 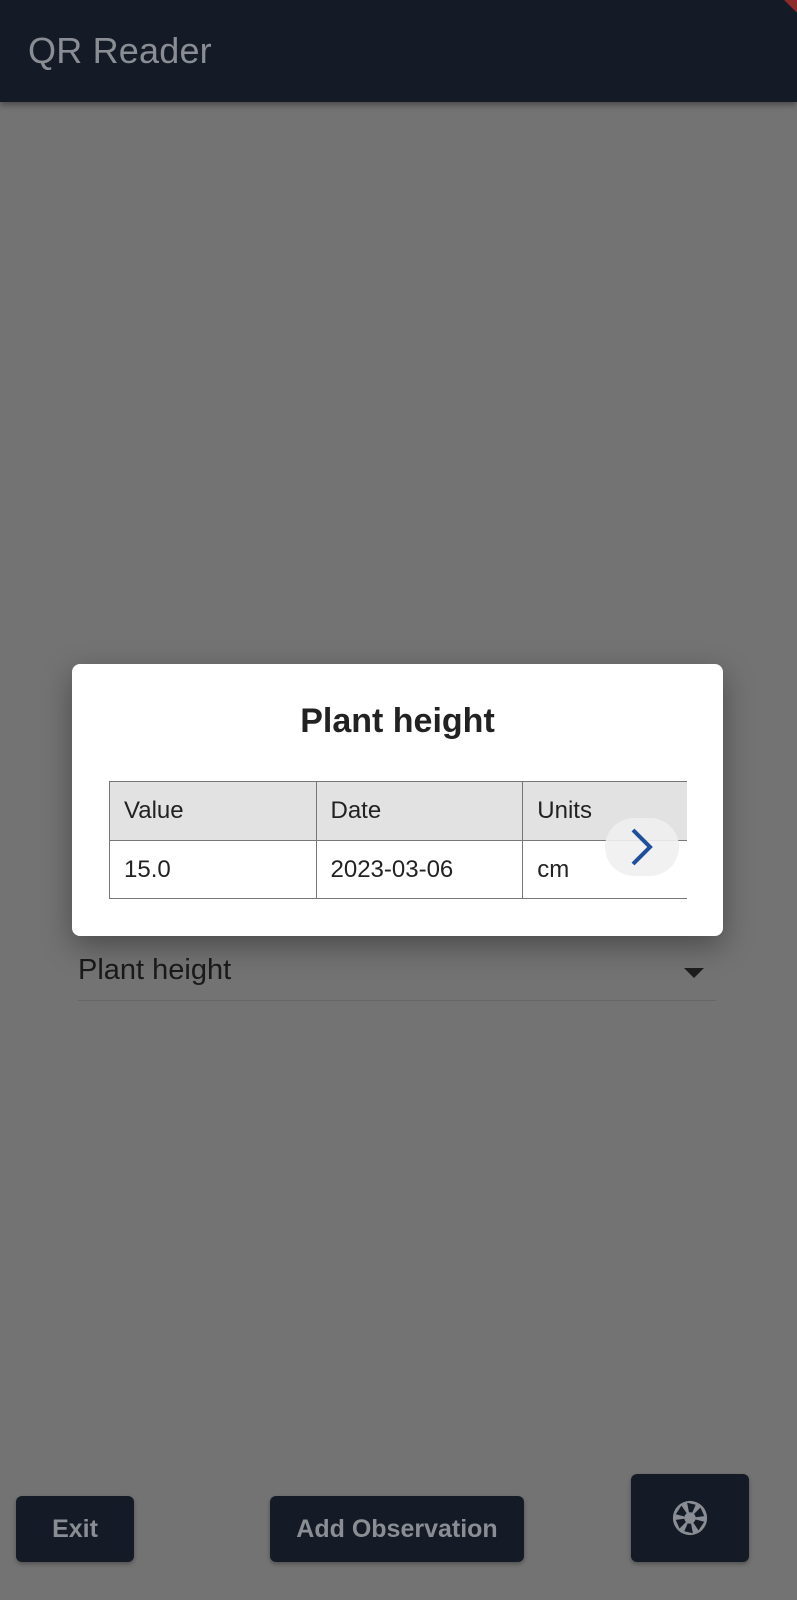 I want to click on exit-button-label: Exit, so click(x=75, y=1528).